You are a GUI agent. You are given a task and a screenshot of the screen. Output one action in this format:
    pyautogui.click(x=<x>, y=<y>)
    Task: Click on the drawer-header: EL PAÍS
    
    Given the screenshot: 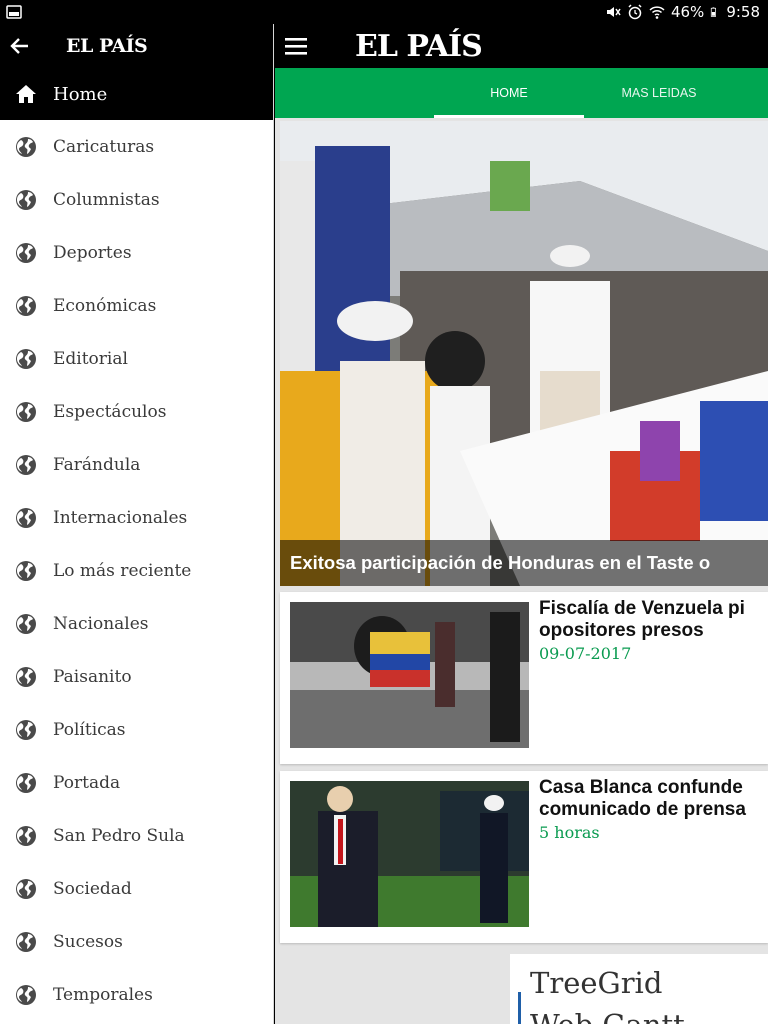 What is the action you would take?
    pyautogui.click(x=136, y=46)
    